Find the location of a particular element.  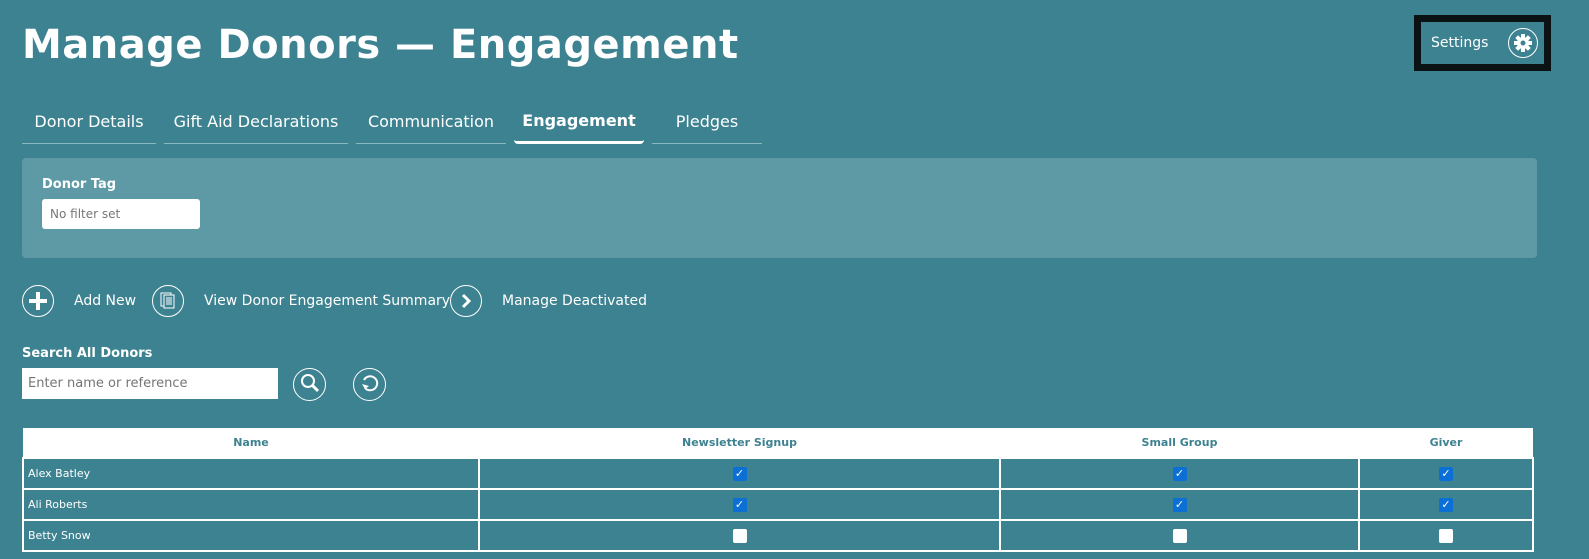

view-summary-button: View Donor Engagement Summary is located at coordinates (301, 301).